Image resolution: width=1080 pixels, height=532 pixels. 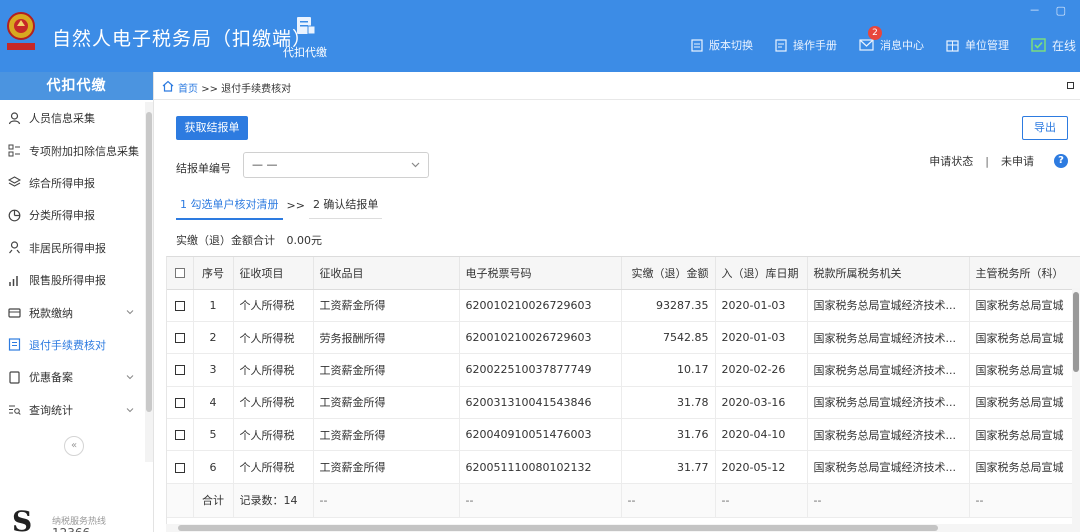 What do you see at coordinates (761, 403) in the screenshot?
I see `cell-date: 2020-03-16` at bounding box center [761, 403].